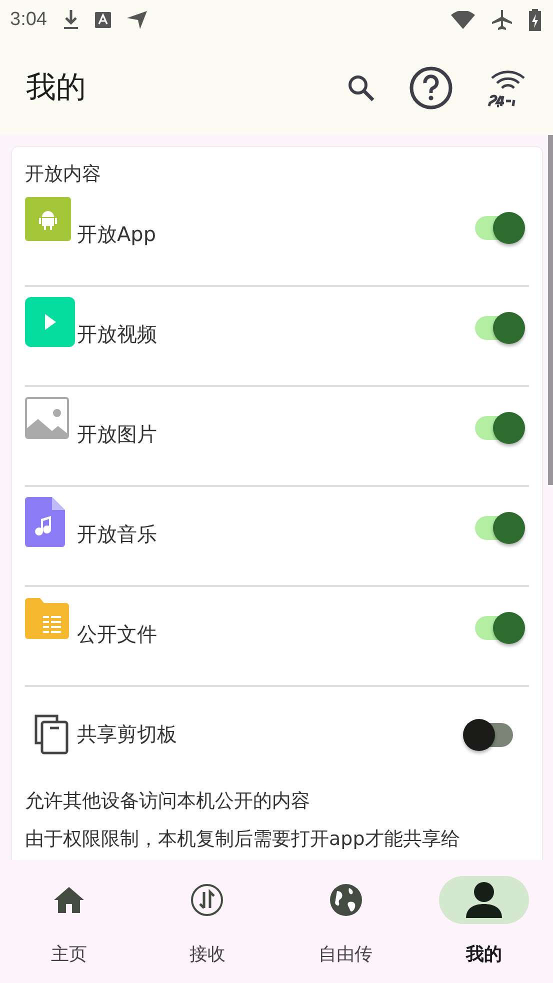  What do you see at coordinates (102, 20) in the screenshot?
I see `keyboard-icon` at bounding box center [102, 20].